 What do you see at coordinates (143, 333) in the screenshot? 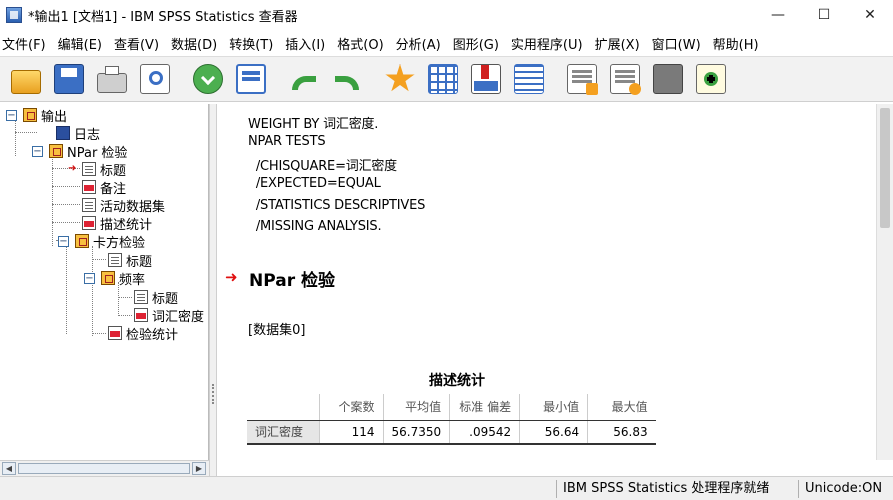
I see `tree-node-test-stats: 检验统计` at bounding box center [143, 333].